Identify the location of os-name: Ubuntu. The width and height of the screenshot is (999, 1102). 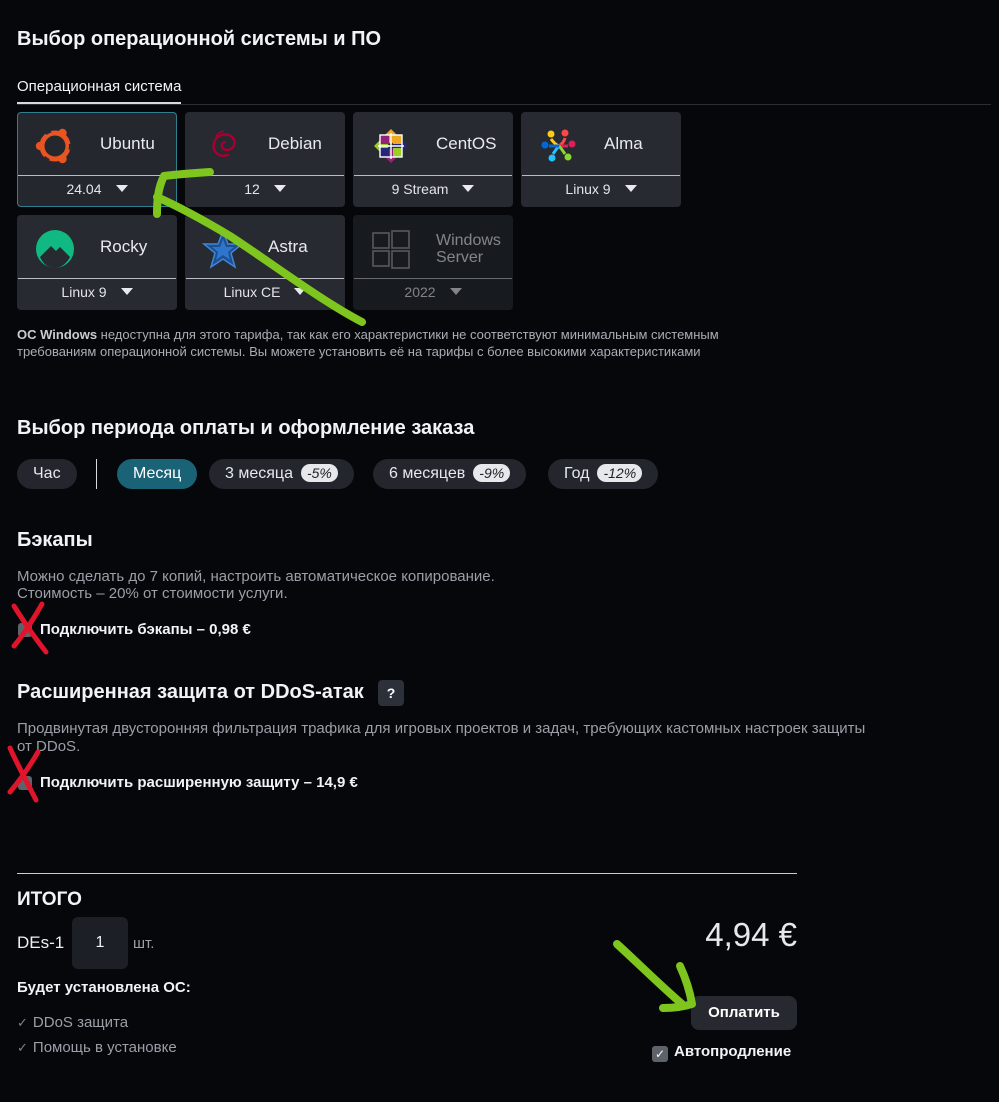
(127, 143).